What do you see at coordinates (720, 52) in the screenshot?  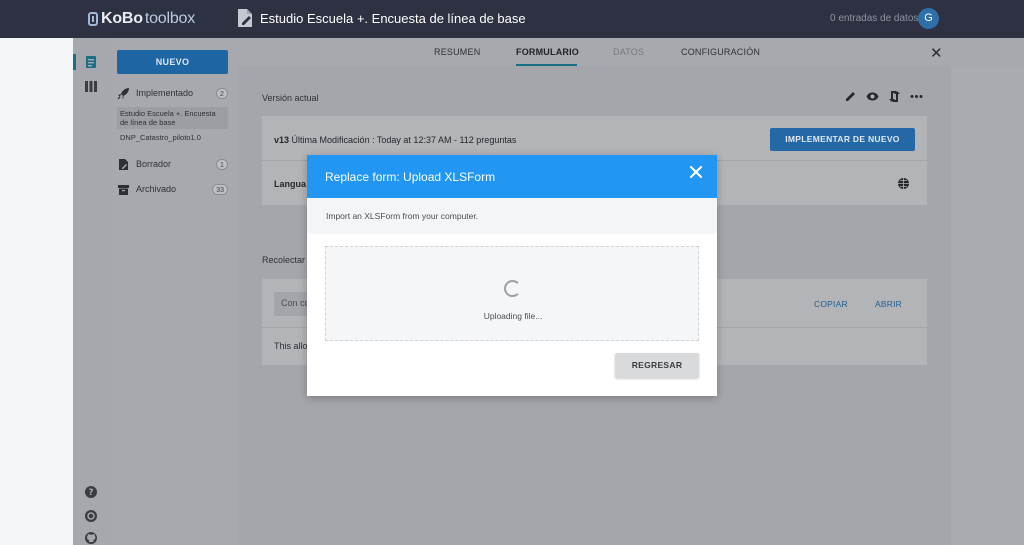 I see `tab-settings: CONFIGURACIÓN` at bounding box center [720, 52].